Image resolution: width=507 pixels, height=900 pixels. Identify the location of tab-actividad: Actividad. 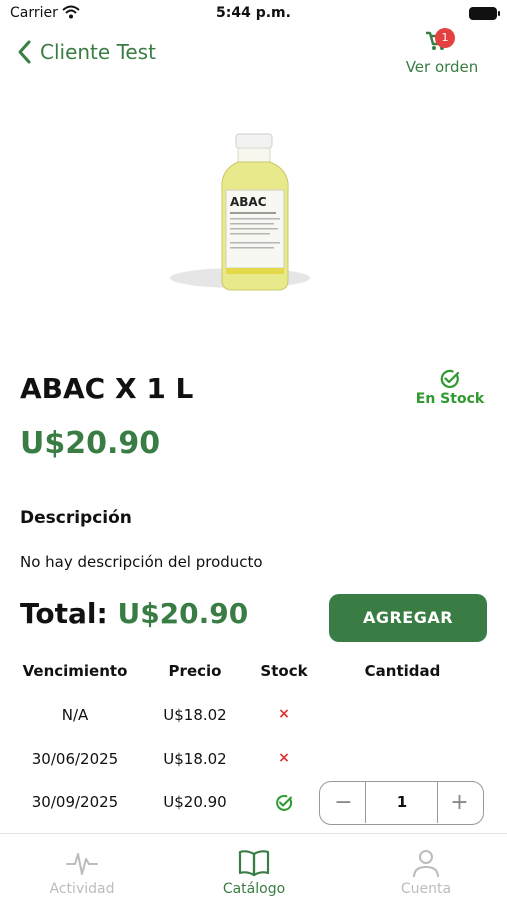
(82, 871).